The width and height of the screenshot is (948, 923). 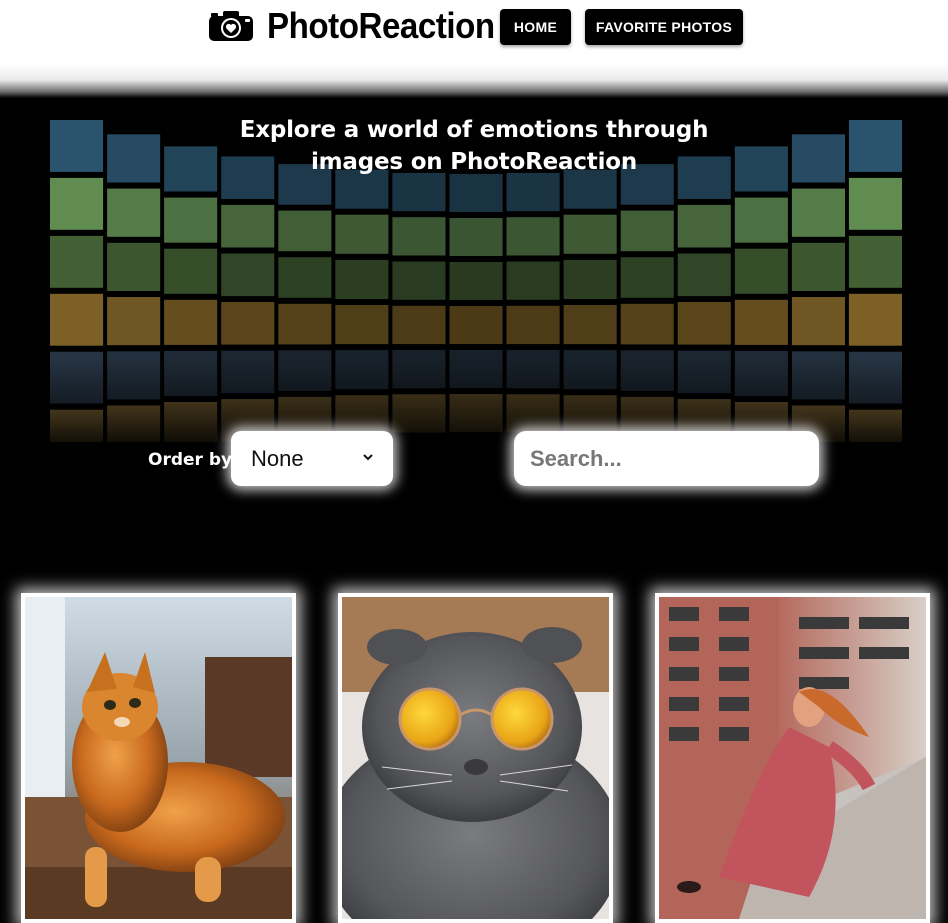 I want to click on hero-title-line-2: images on PhotoReaction, so click(x=474, y=162).